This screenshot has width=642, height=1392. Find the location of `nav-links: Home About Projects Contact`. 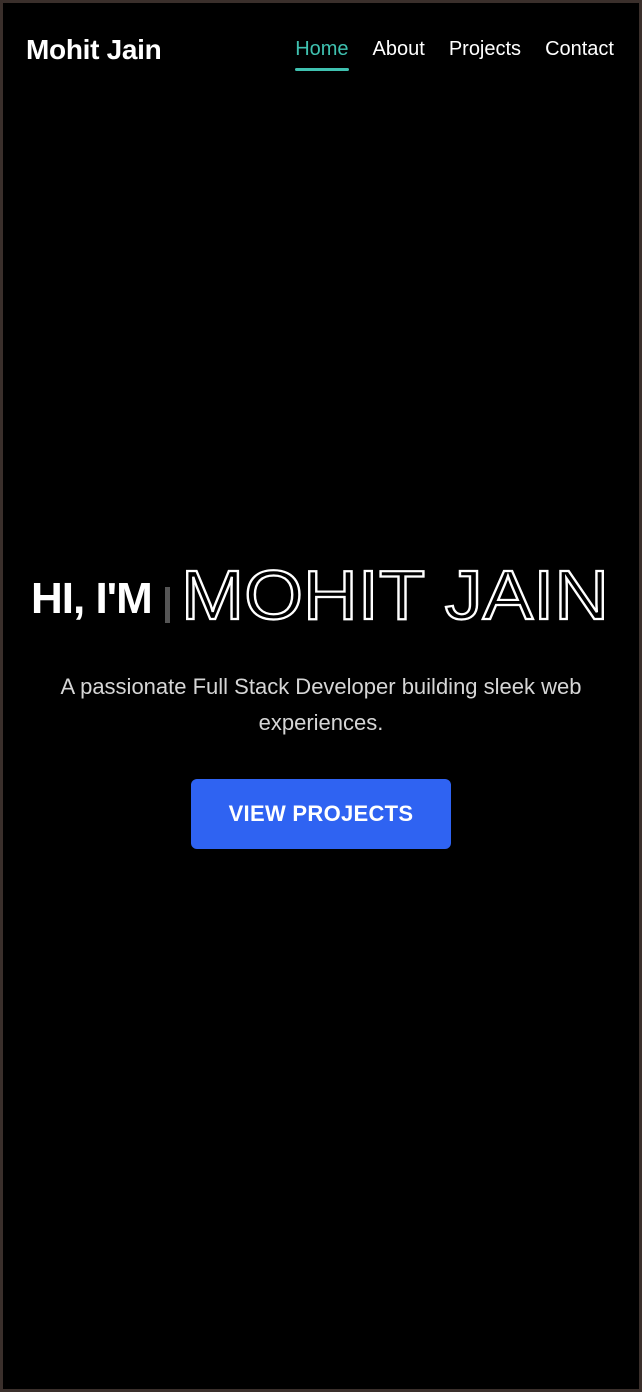

nav-links: Home About Projects Contact is located at coordinates (442, 52).